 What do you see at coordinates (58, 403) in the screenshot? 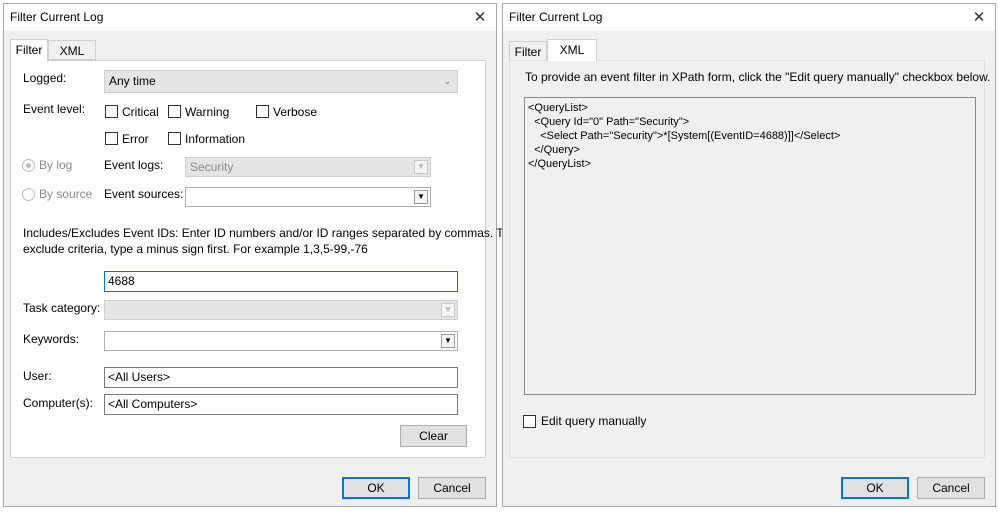
I see `computer-label: Computer(s):` at bounding box center [58, 403].